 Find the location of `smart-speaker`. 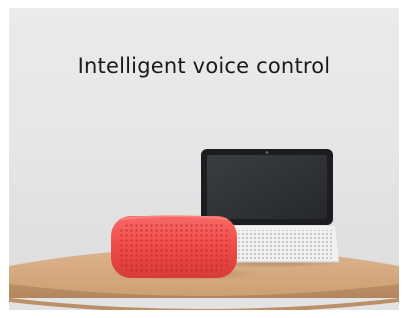

smart-speaker is located at coordinates (185, 247).